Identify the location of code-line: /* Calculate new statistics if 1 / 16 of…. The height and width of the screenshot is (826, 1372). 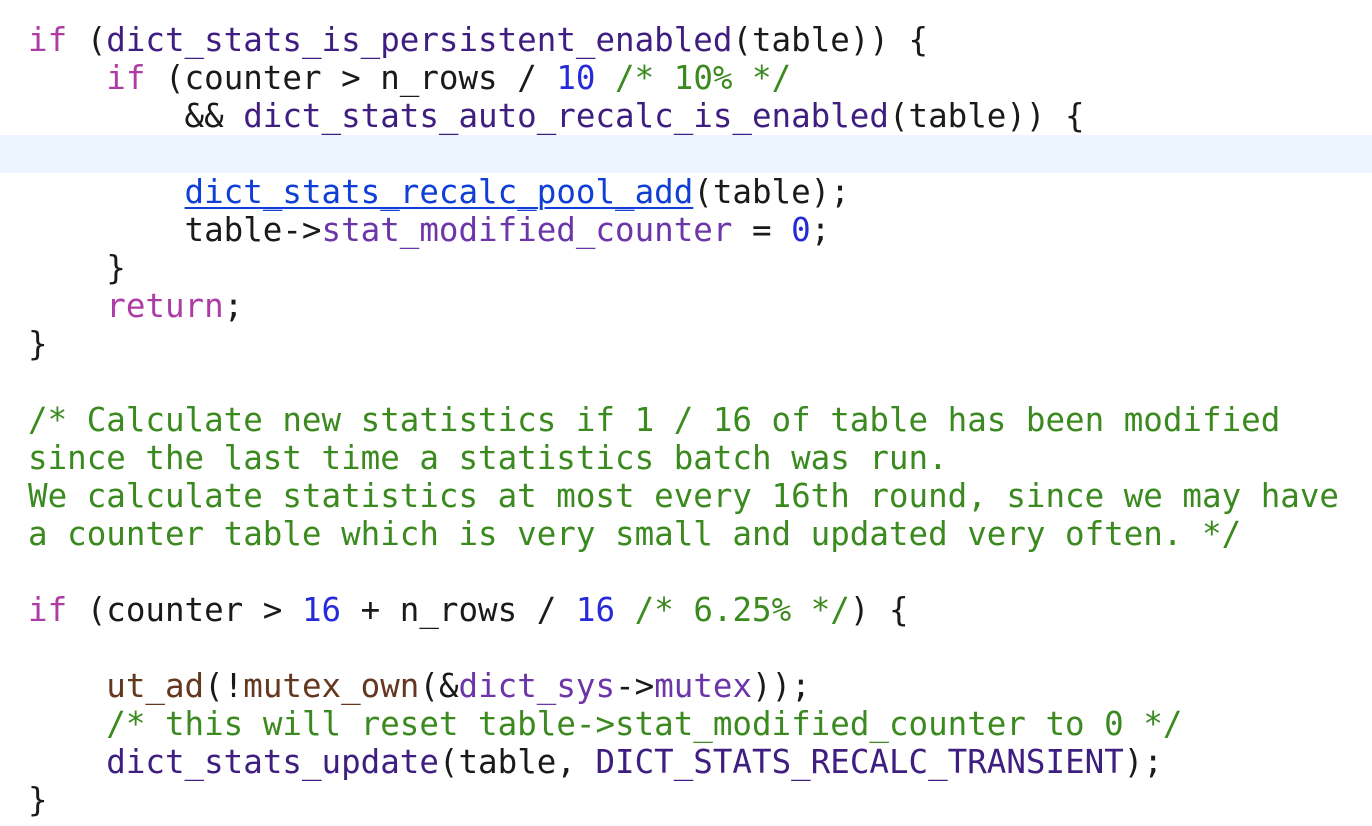
(654, 420).